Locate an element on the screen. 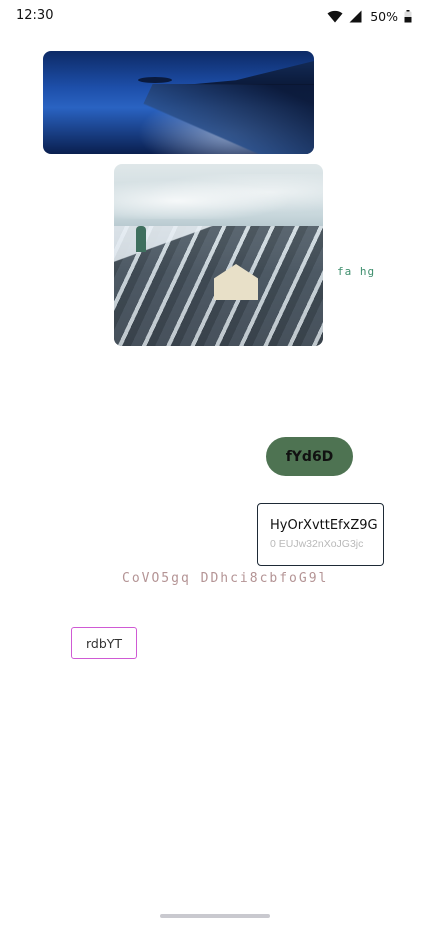 This screenshot has height=932, width=430. caption-small: fa hg is located at coordinates (356, 271).